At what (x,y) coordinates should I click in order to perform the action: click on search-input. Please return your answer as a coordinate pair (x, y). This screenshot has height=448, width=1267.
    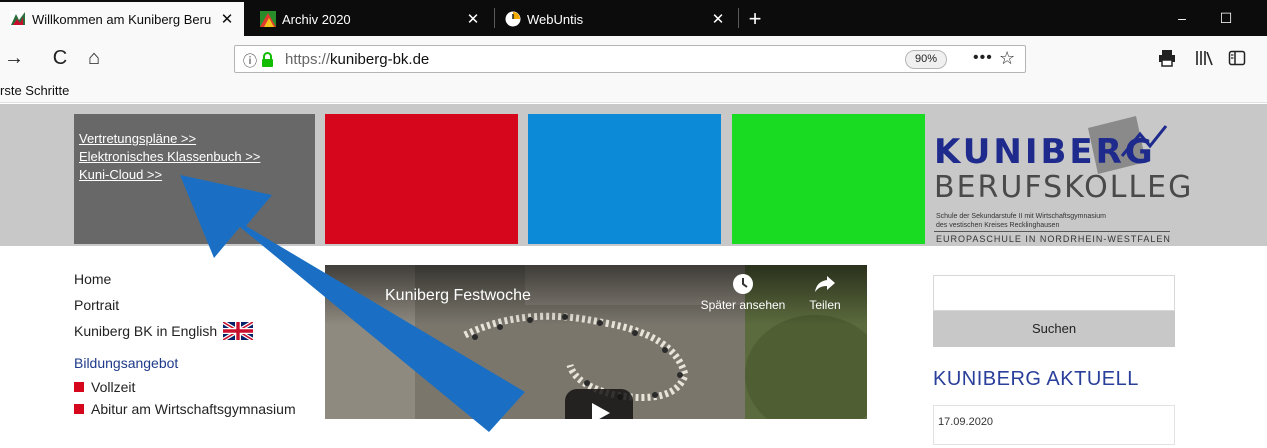
    Looking at the image, I should click on (1054, 293).